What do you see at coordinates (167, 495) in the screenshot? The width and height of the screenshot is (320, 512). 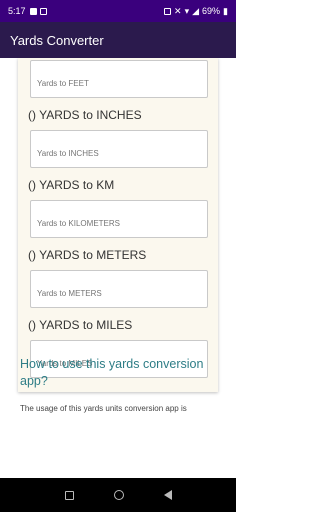 I see `back-button` at bounding box center [167, 495].